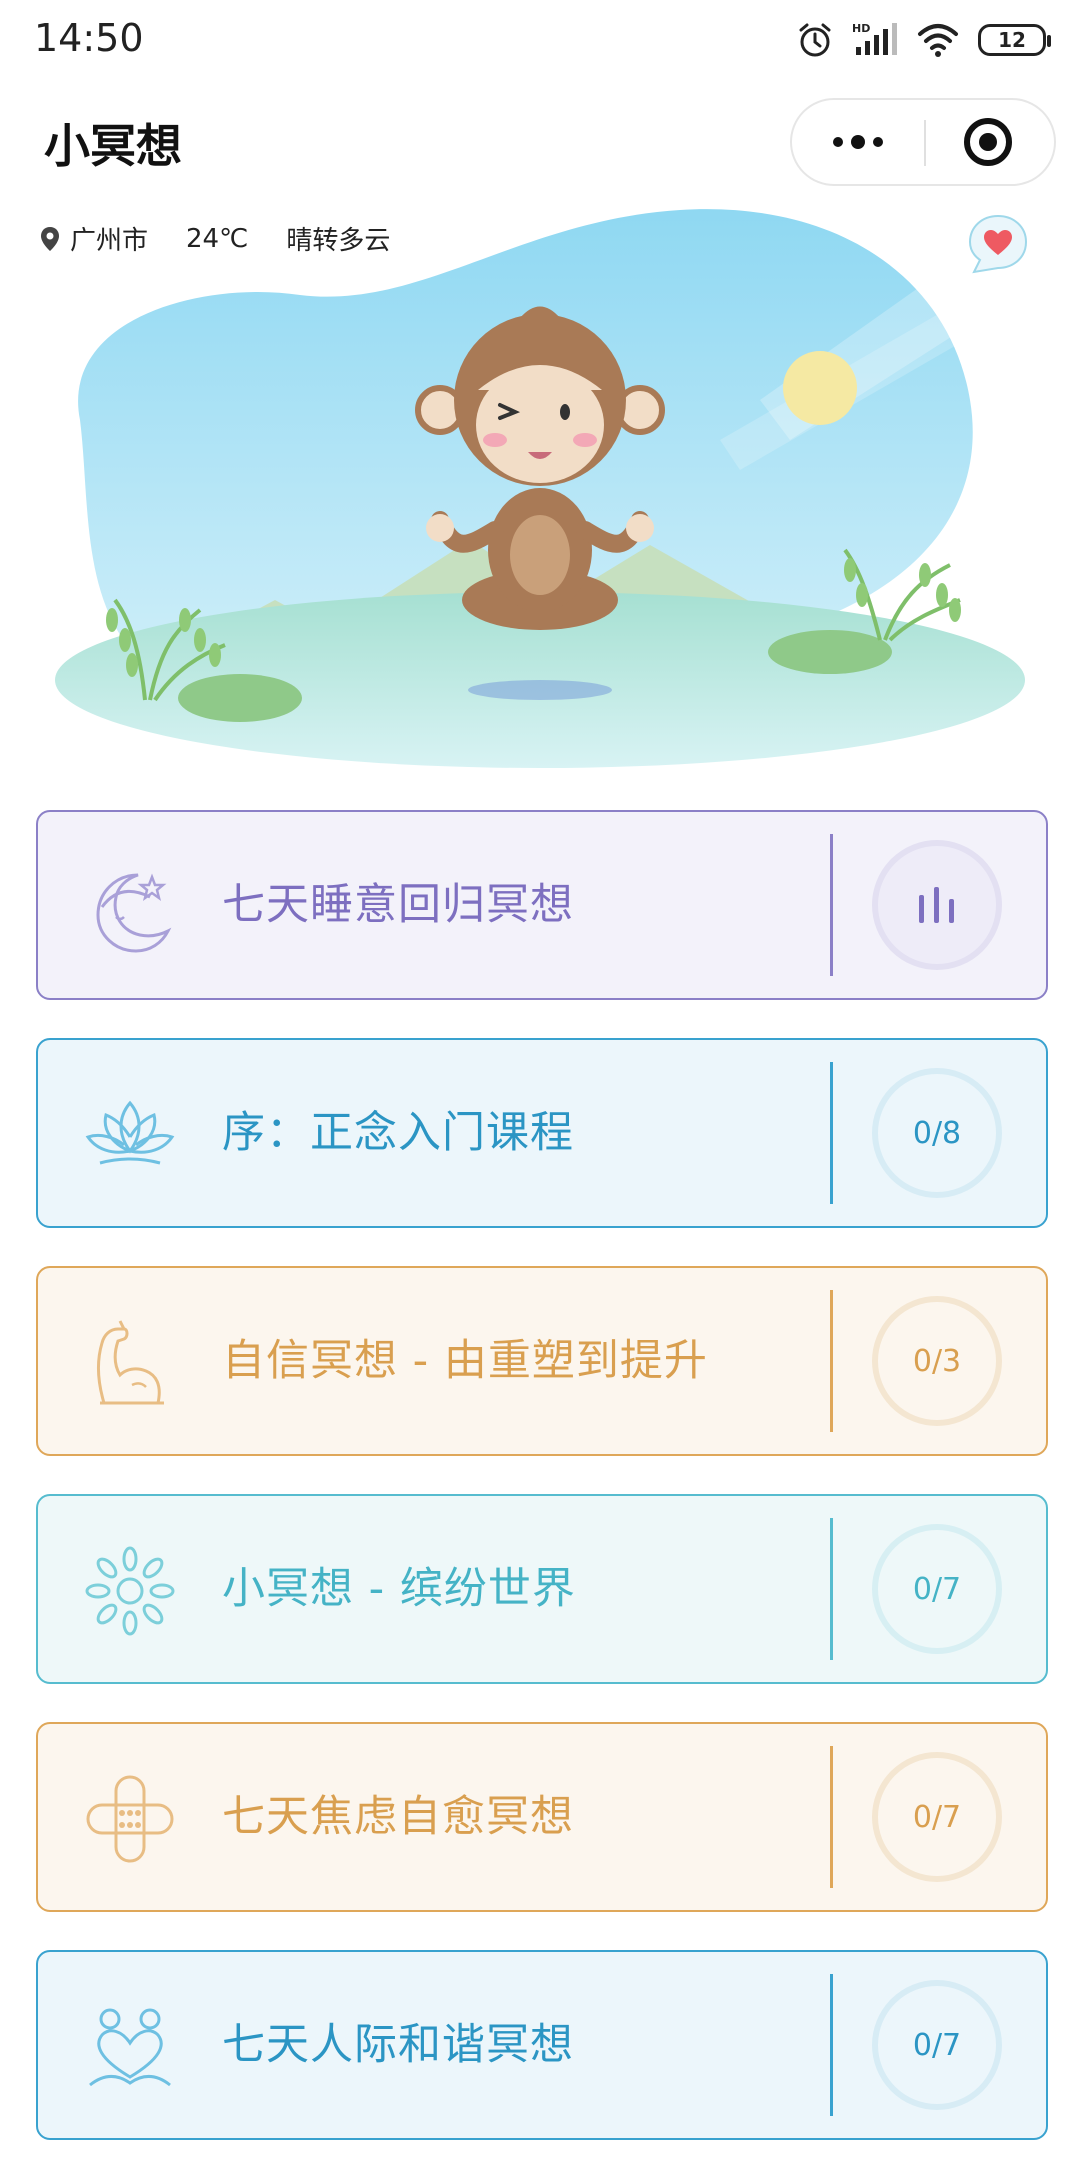  Describe the element at coordinates (50, 238) in the screenshot. I see `location-pin-icon` at that location.